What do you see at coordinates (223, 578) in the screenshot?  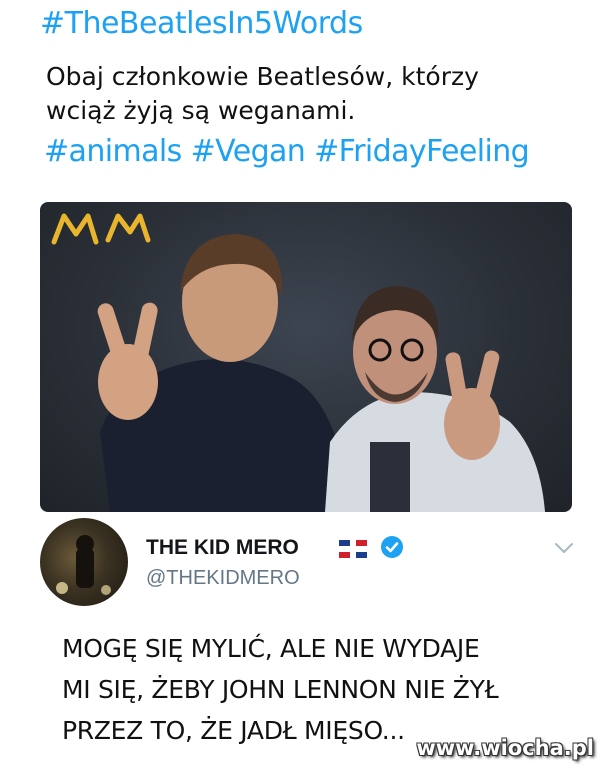 I see `handle: @THEKIDMERO` at bounding box center [223, 578].